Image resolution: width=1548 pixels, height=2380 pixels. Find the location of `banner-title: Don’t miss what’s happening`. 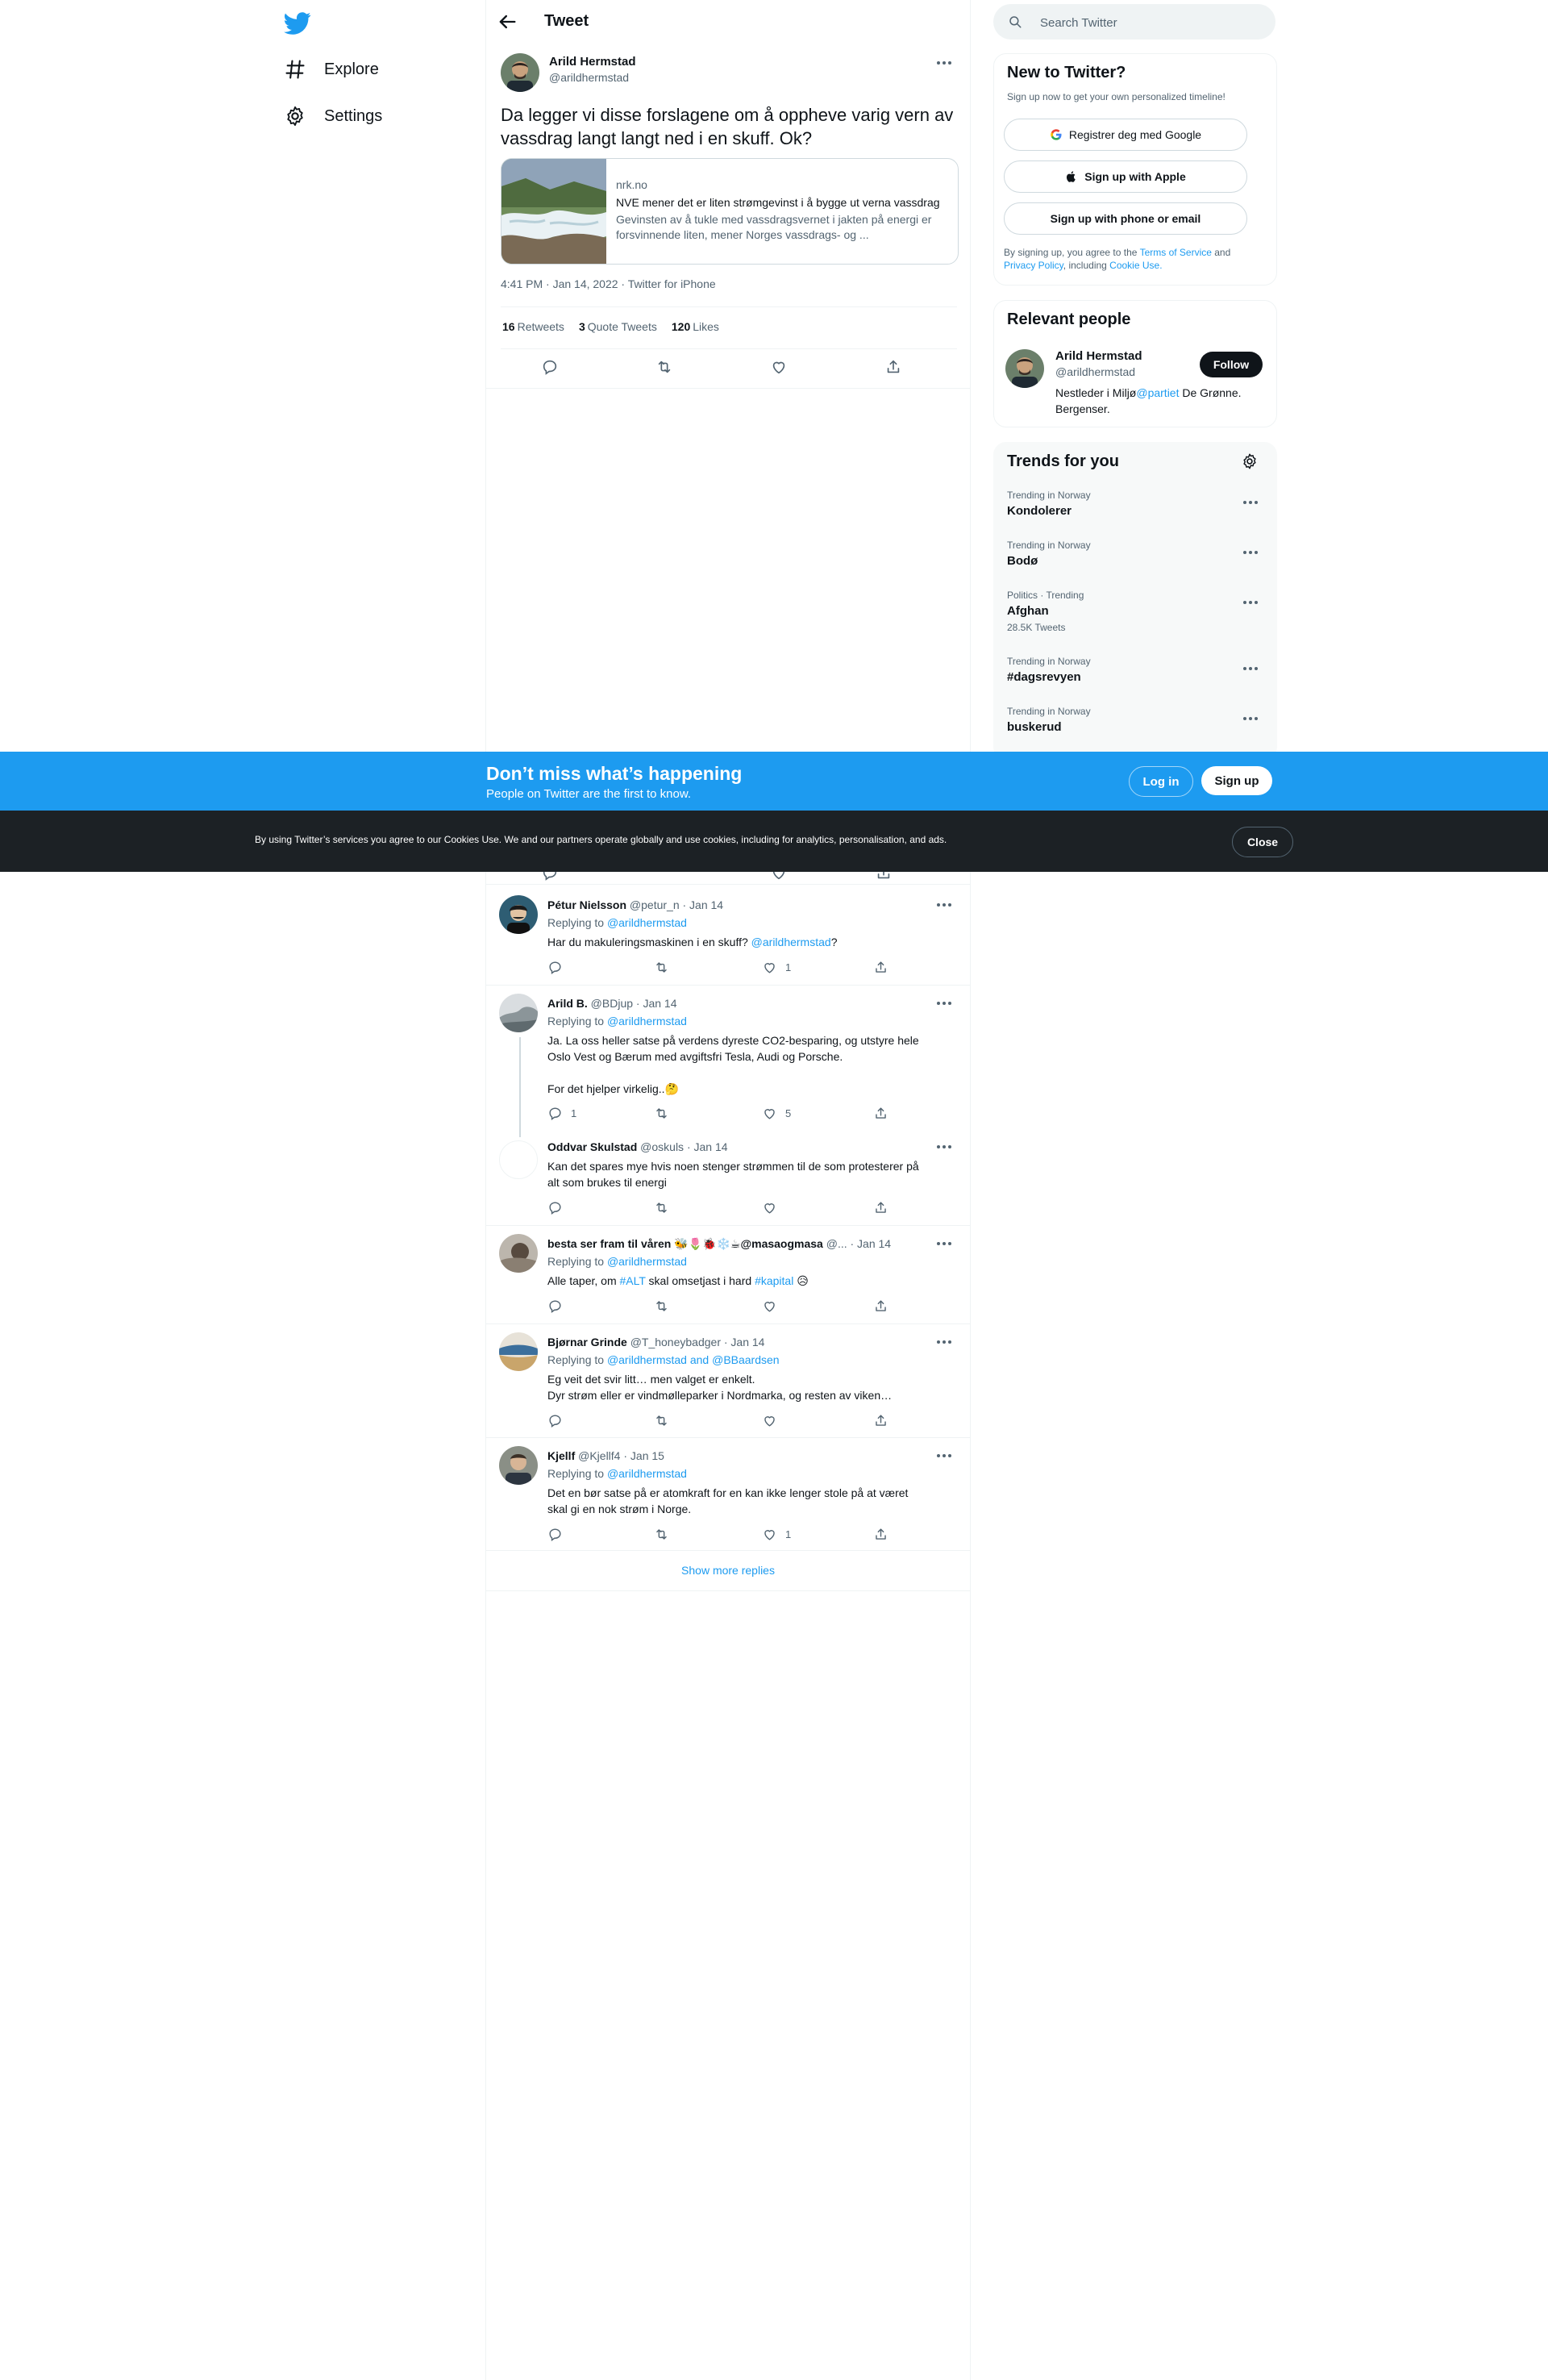

banner-title: Don’t miss what’s happening is located at coordinates (614, 773).